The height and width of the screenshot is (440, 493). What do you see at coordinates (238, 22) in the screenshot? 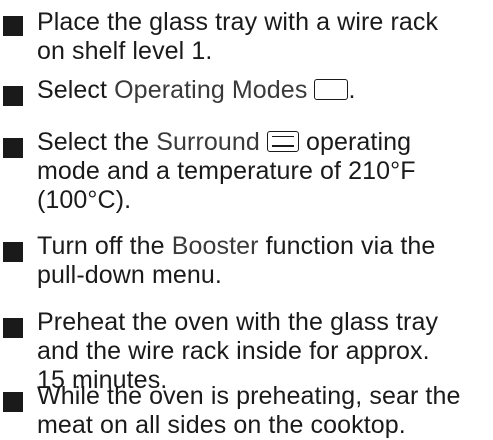
I see `step-line: Place the glass tray with a wire rack` at bounding box center [238, 22].